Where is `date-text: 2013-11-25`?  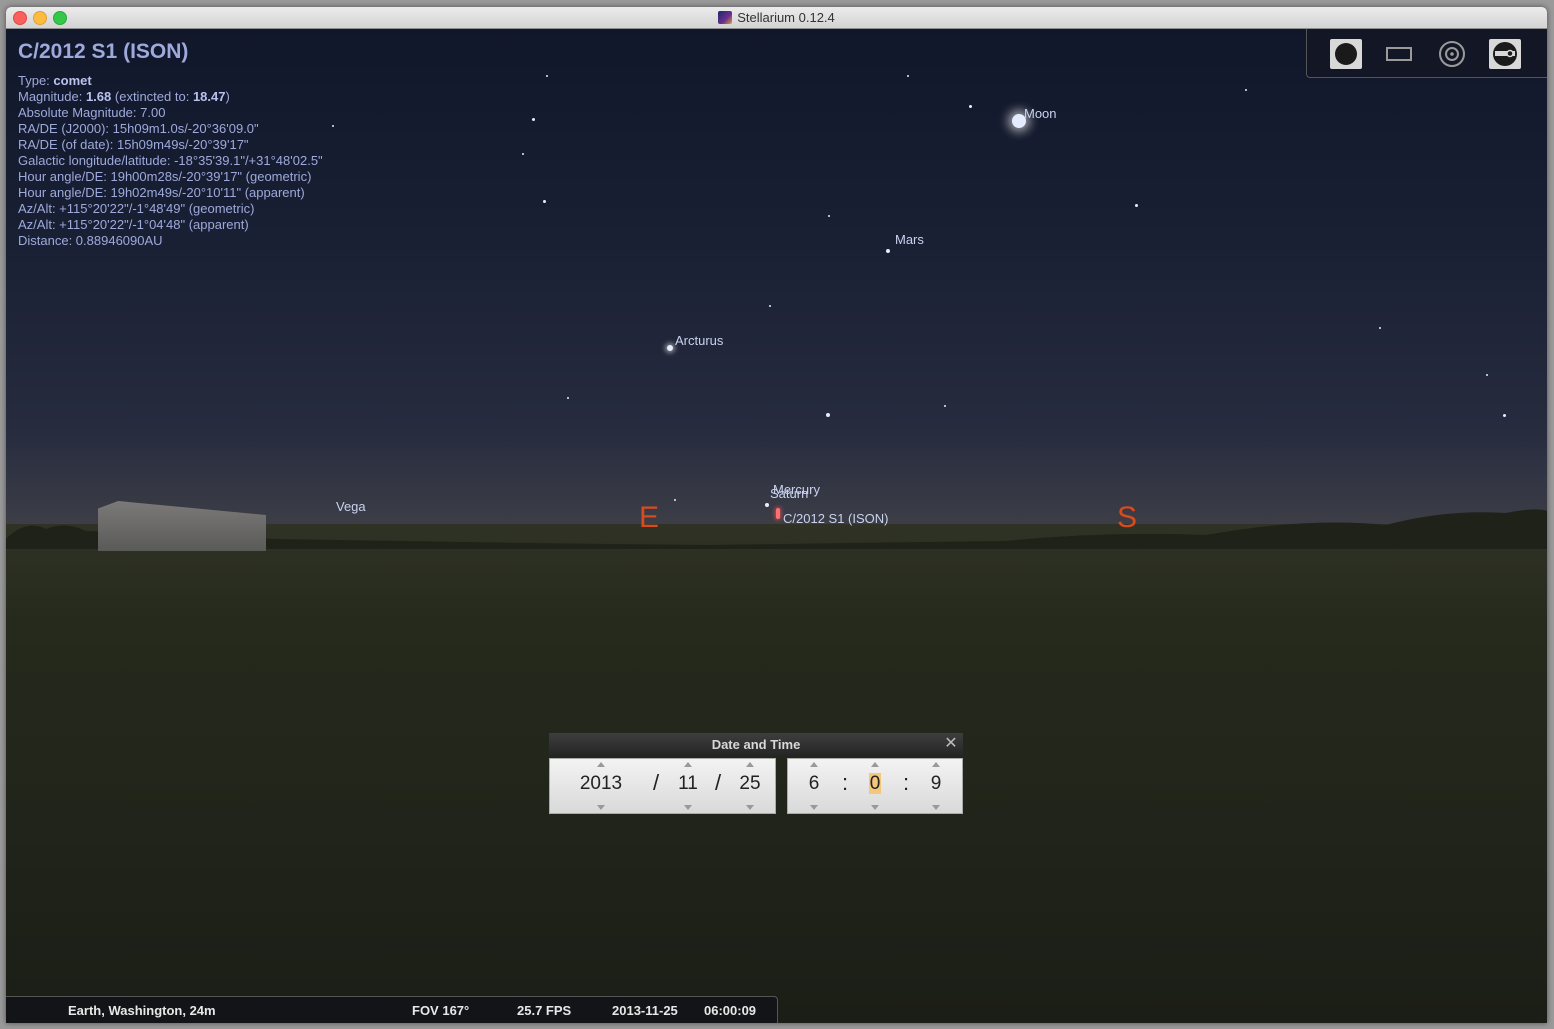
date-text: 2013-11-25 is located at coordinates (645, 1010).